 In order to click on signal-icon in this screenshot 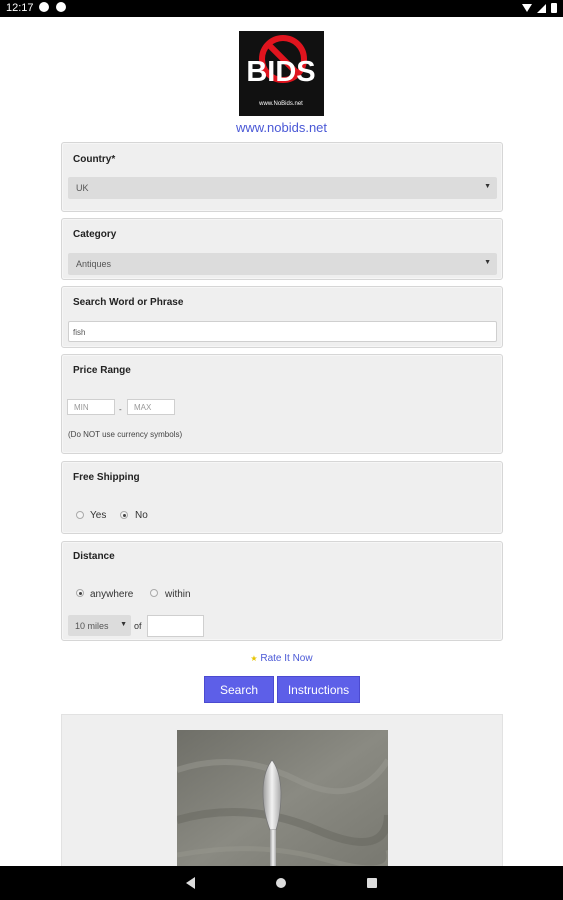, I will do `click(541, 8)`.